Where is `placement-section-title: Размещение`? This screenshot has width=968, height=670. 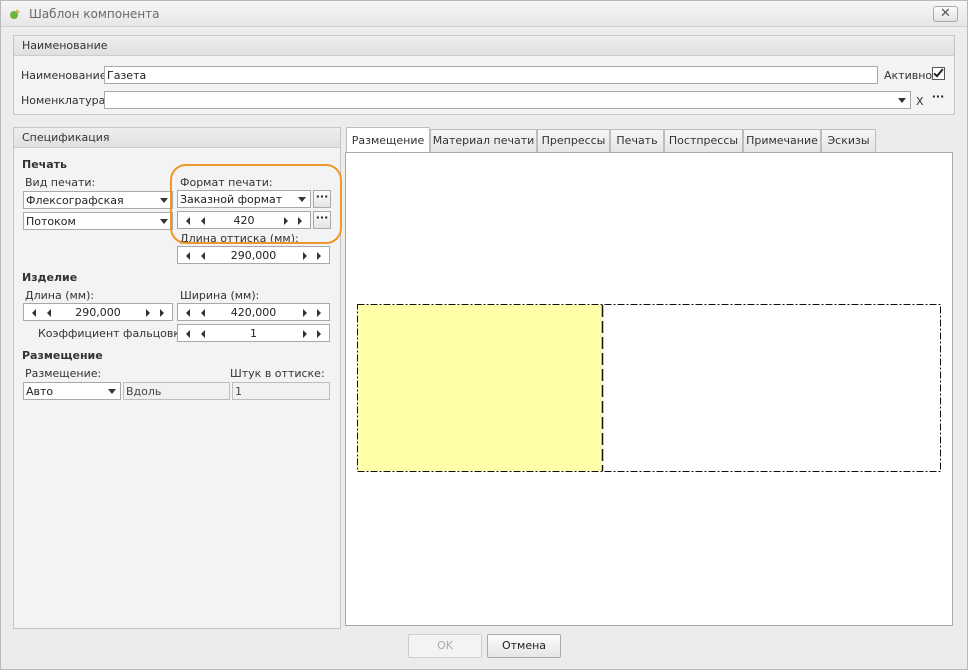 placement-section-title: Размещение is located at coordinates (62, 355).